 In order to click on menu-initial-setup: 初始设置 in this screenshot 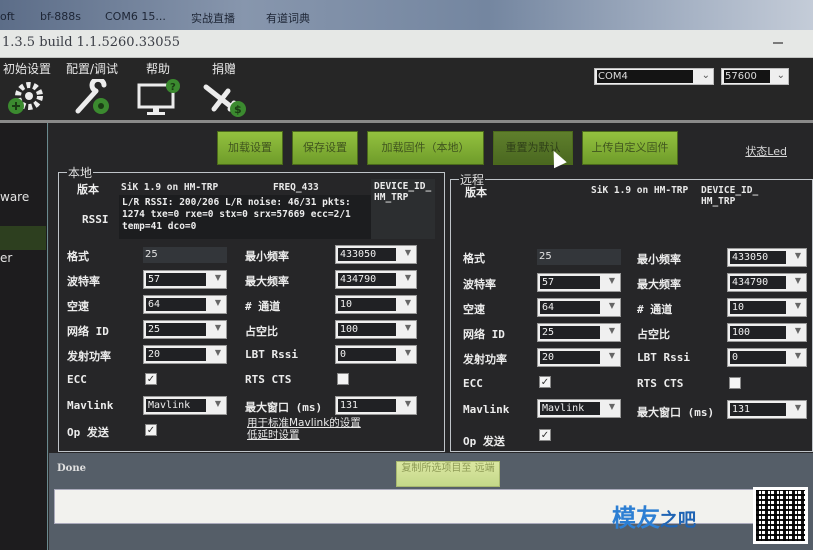, I will do `click(27, 88)`.